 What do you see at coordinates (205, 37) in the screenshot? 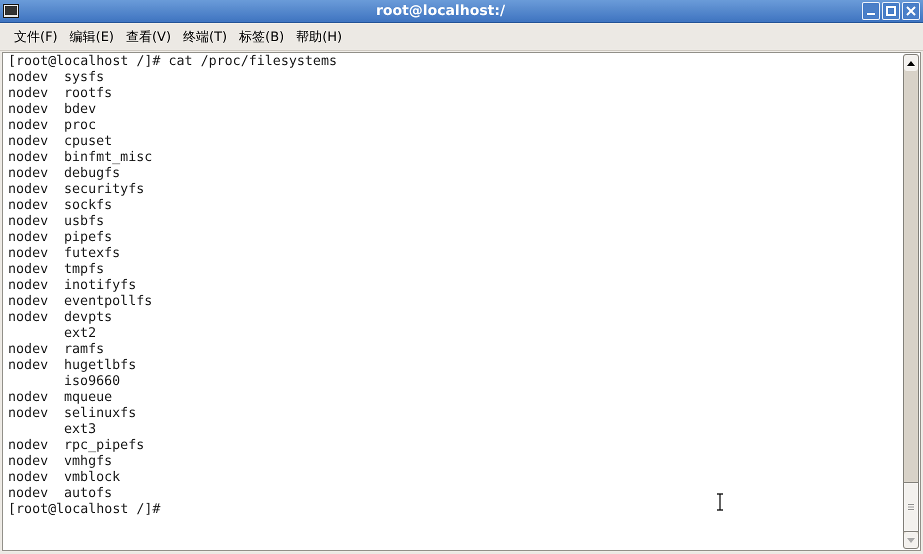
I see `menu-item: 终端(T)` at bounding box center [205, 37].